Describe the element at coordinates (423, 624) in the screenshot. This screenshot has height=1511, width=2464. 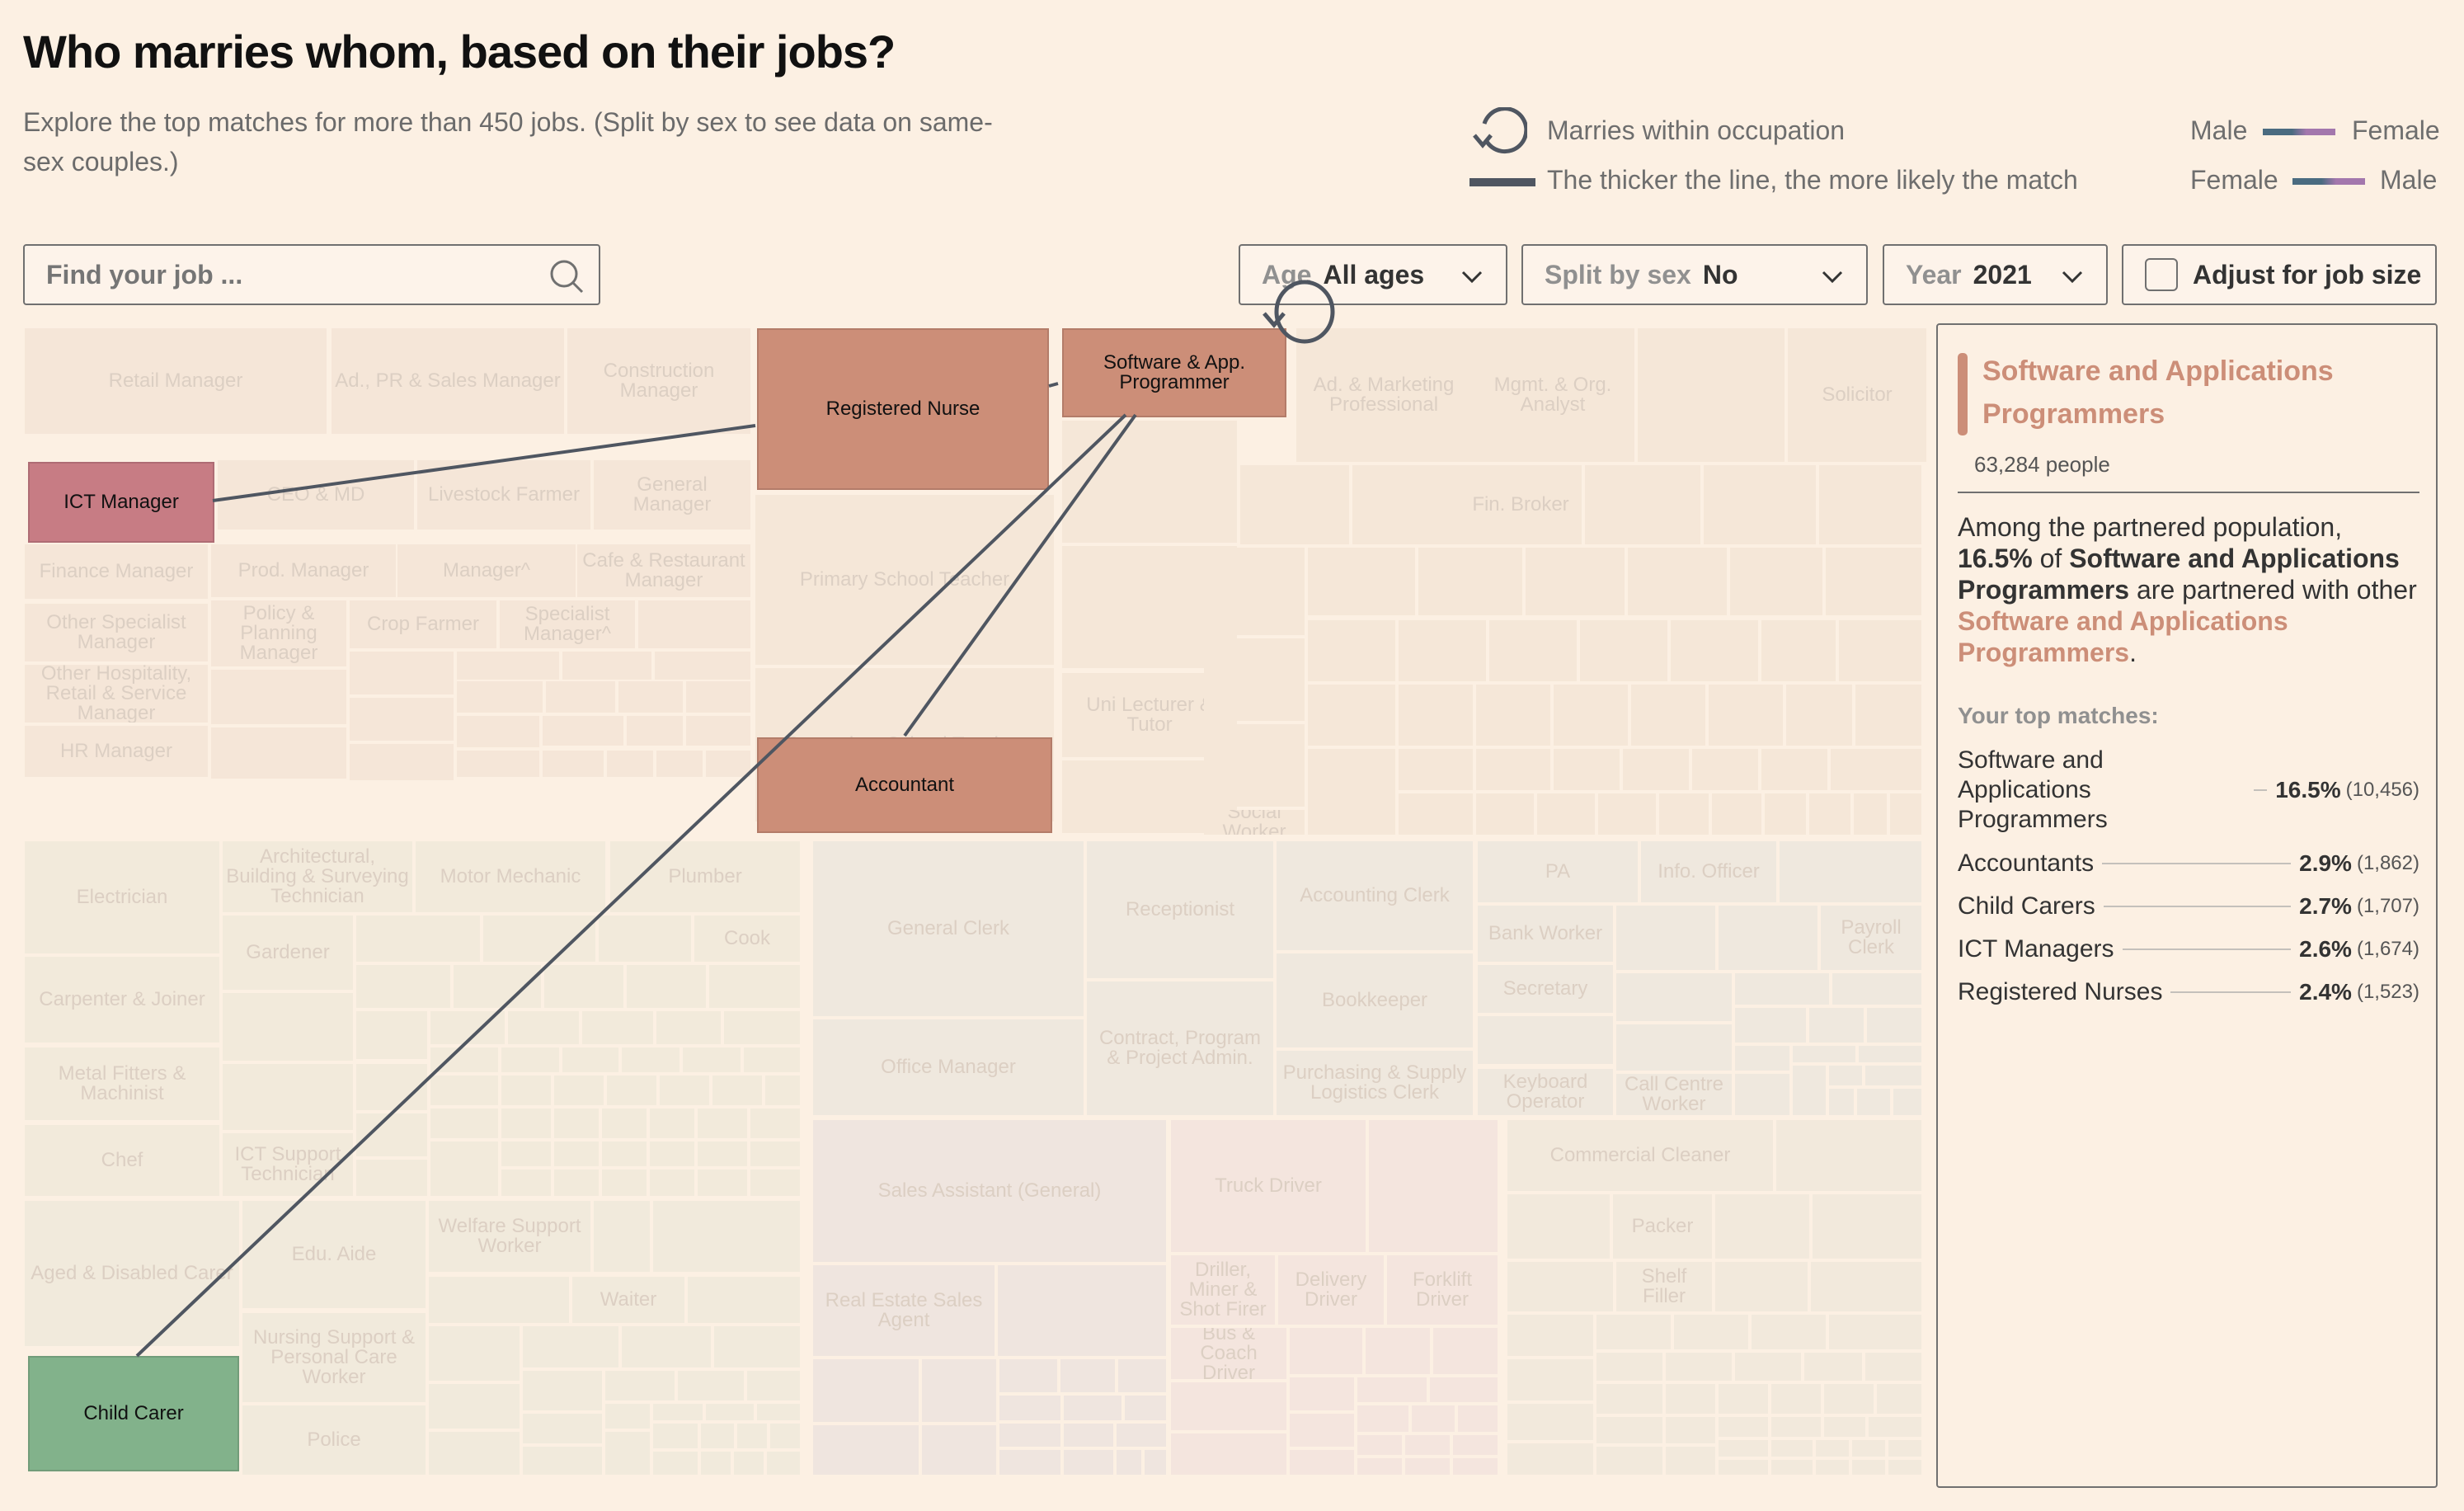
I see `treemap-cell-crop-farmer: Crop Farmer` at that location.